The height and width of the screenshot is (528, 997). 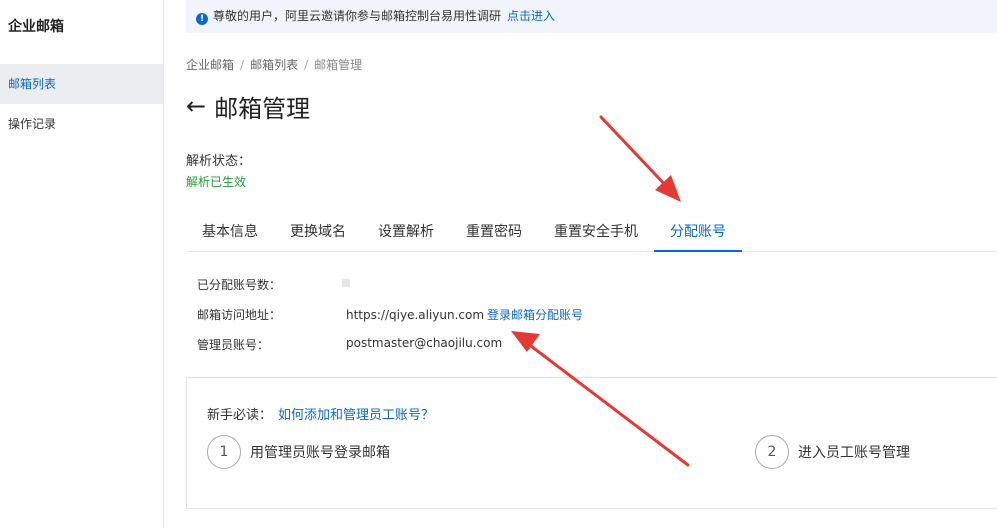 I want to click on tab-basic-info: 基本信息, so click(x=230, y=232).